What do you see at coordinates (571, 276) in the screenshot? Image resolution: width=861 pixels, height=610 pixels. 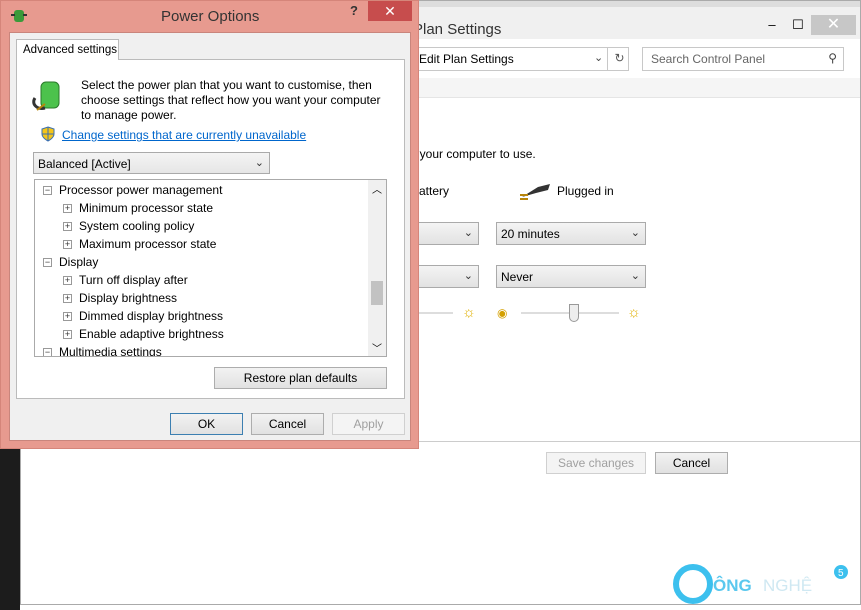 I see `sleep-plugged-select: Never ⌄` at bounding box center [571, 276].